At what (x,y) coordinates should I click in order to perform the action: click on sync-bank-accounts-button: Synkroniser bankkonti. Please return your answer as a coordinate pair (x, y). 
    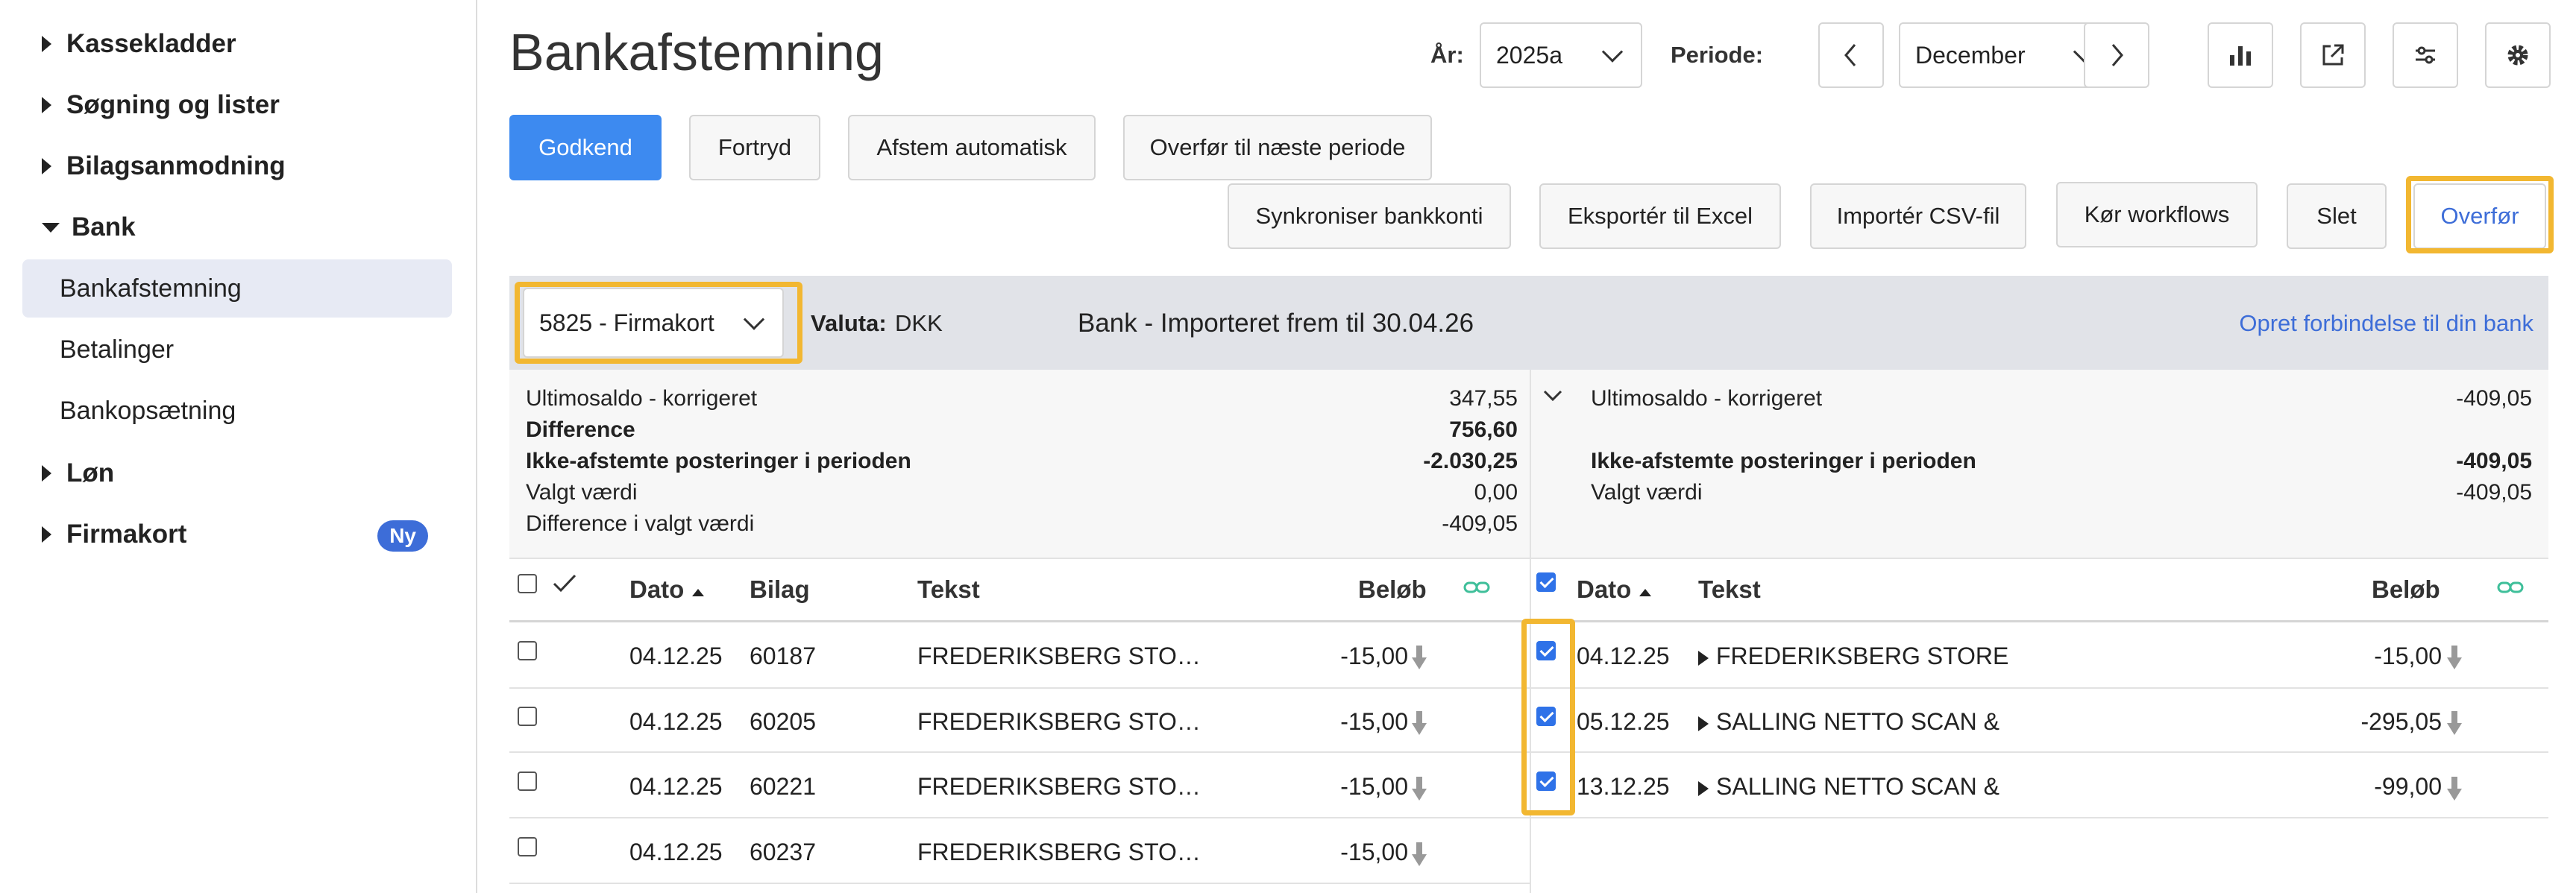
    Looking at the image, I should click on (1370, 216).